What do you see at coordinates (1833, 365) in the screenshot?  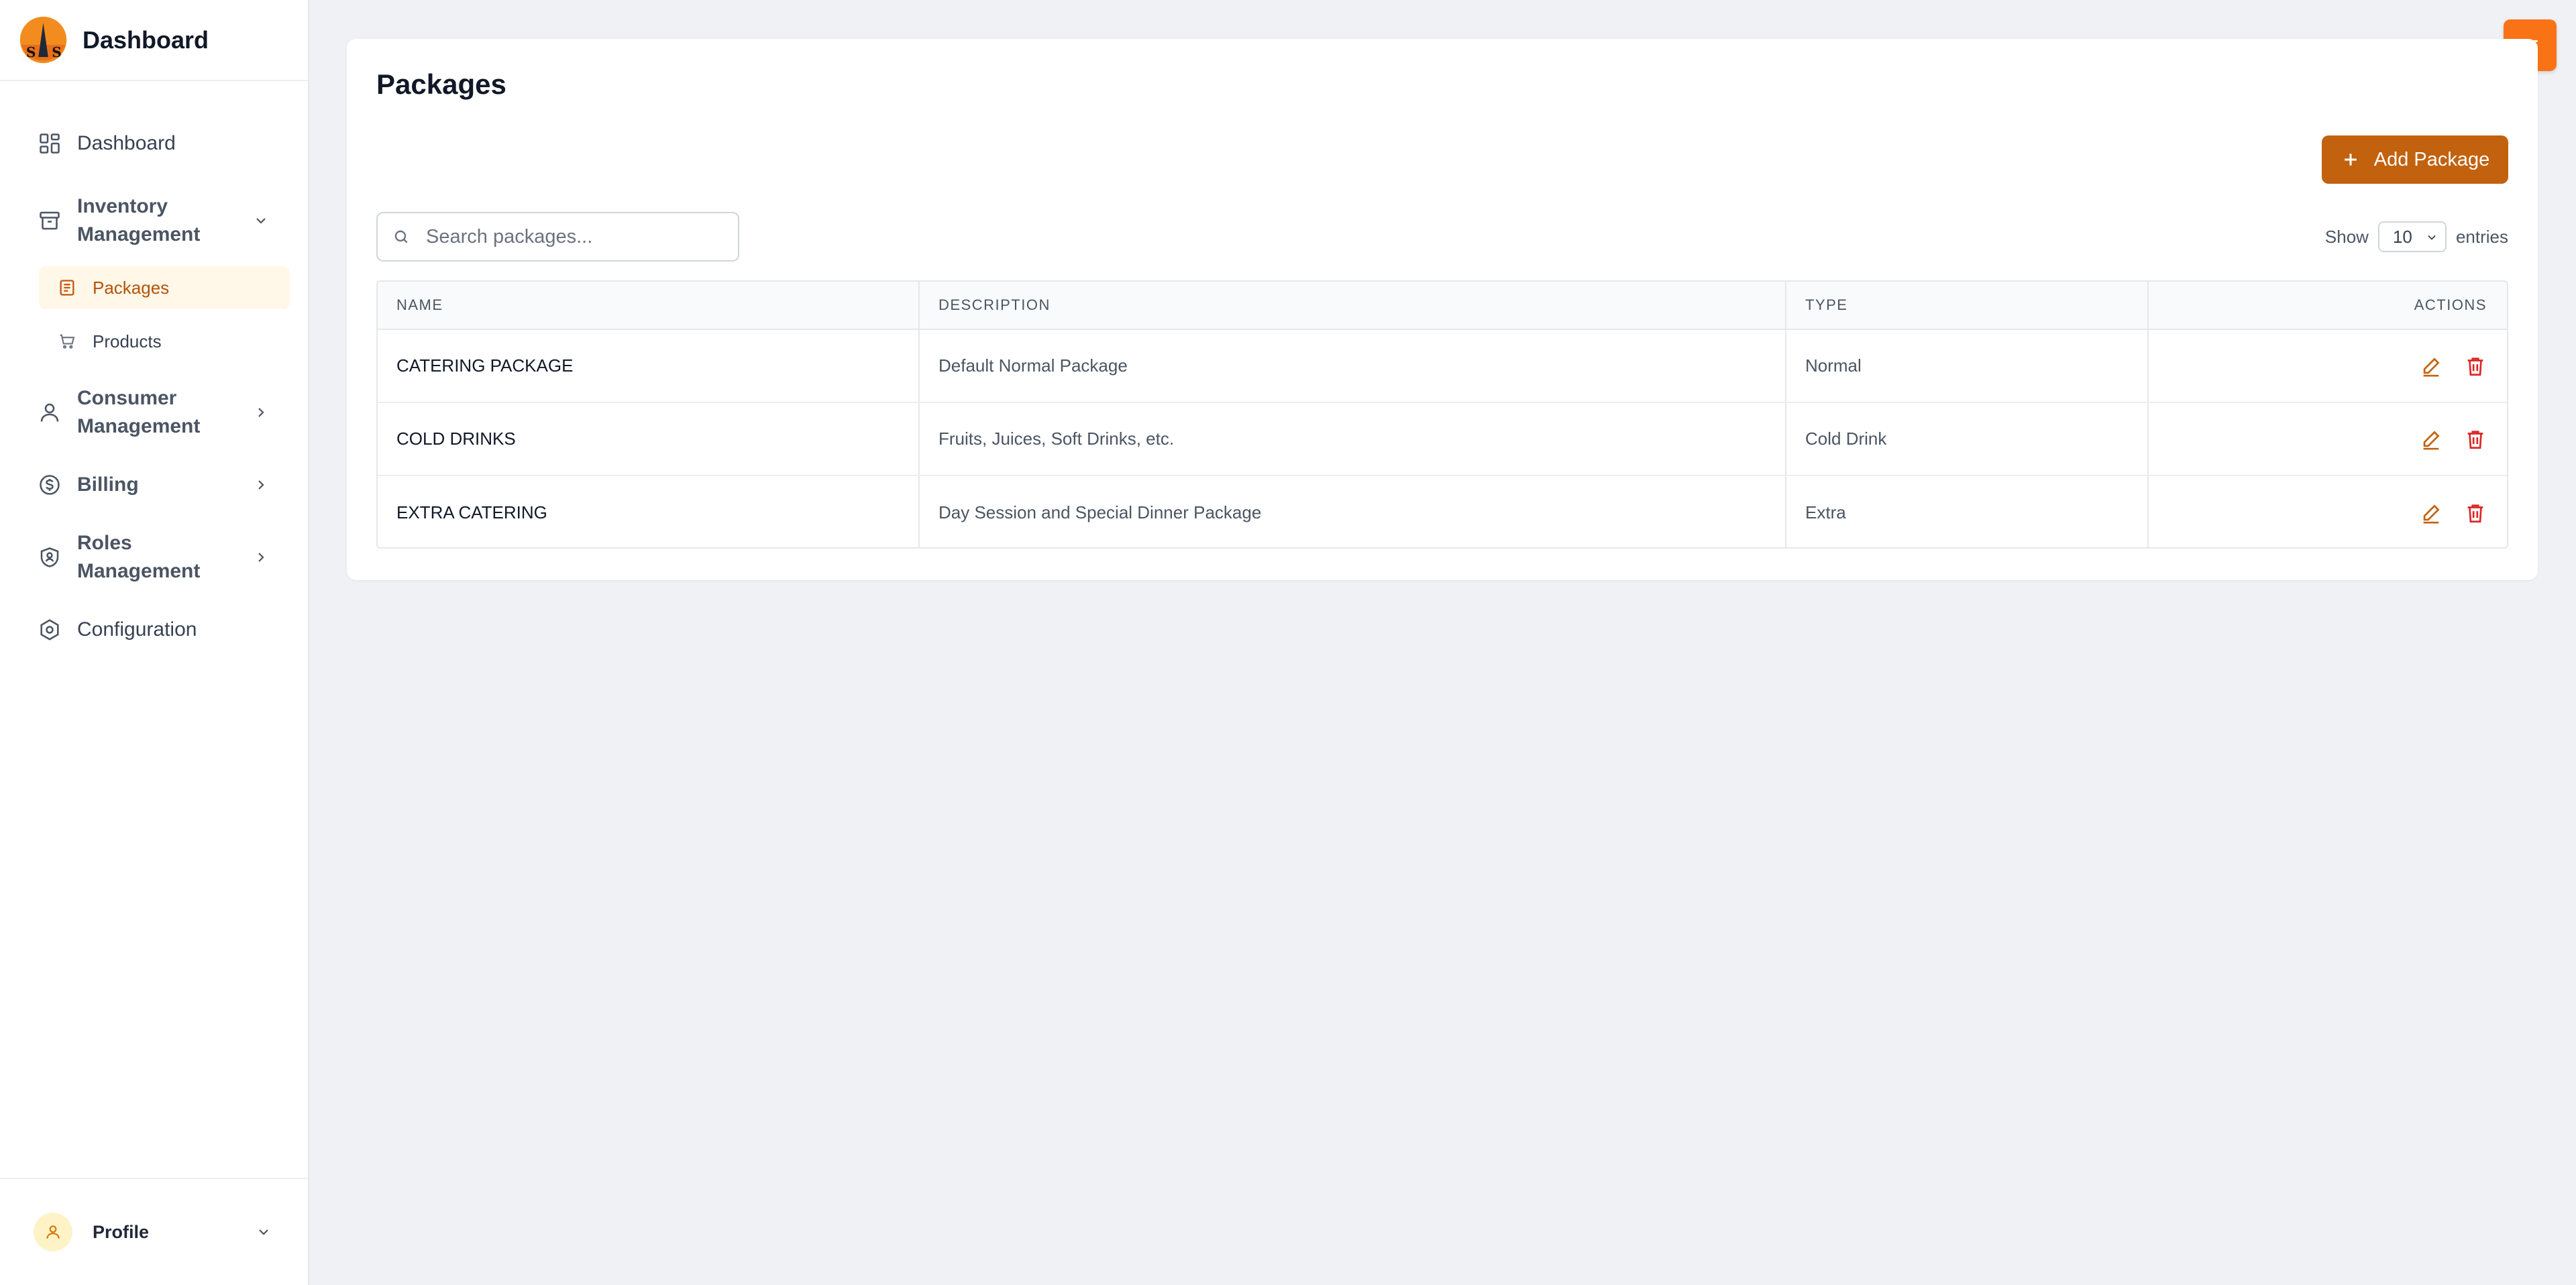 I see `cell-type: Normal` at bounding box center [1833, 365].